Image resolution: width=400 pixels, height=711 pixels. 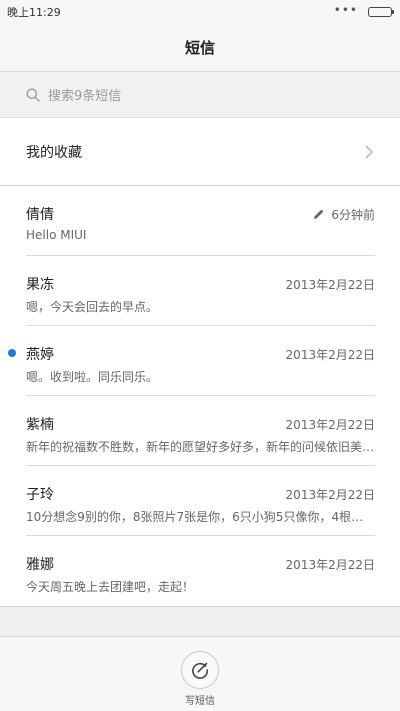 I want to click on compose-icon, so click(x=200, y=670).